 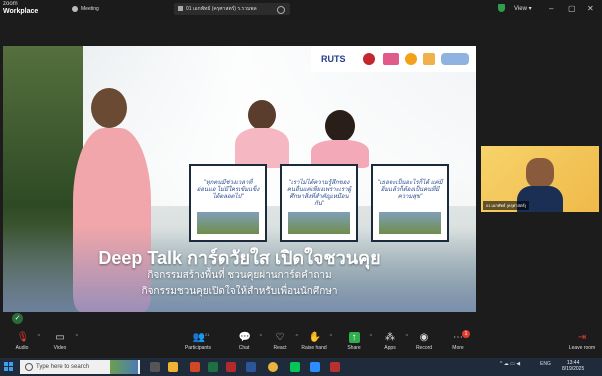 I want to click on screen-share-icon, so click(x=180, y=9).